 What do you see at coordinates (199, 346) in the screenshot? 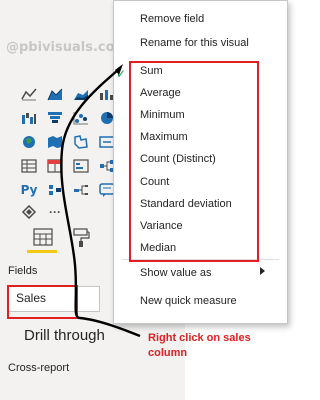
I see `annotation-text: Right click on sales column` at bounding box center [199, 346].